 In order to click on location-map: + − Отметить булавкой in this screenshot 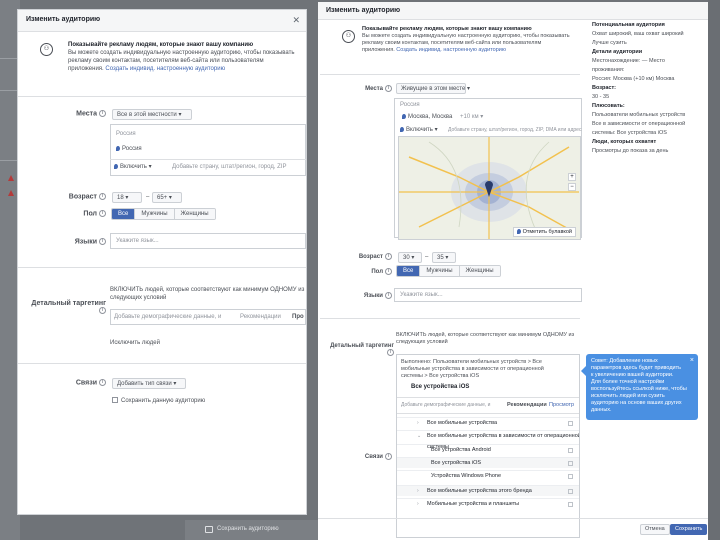, I will do `click(489, 188)`.